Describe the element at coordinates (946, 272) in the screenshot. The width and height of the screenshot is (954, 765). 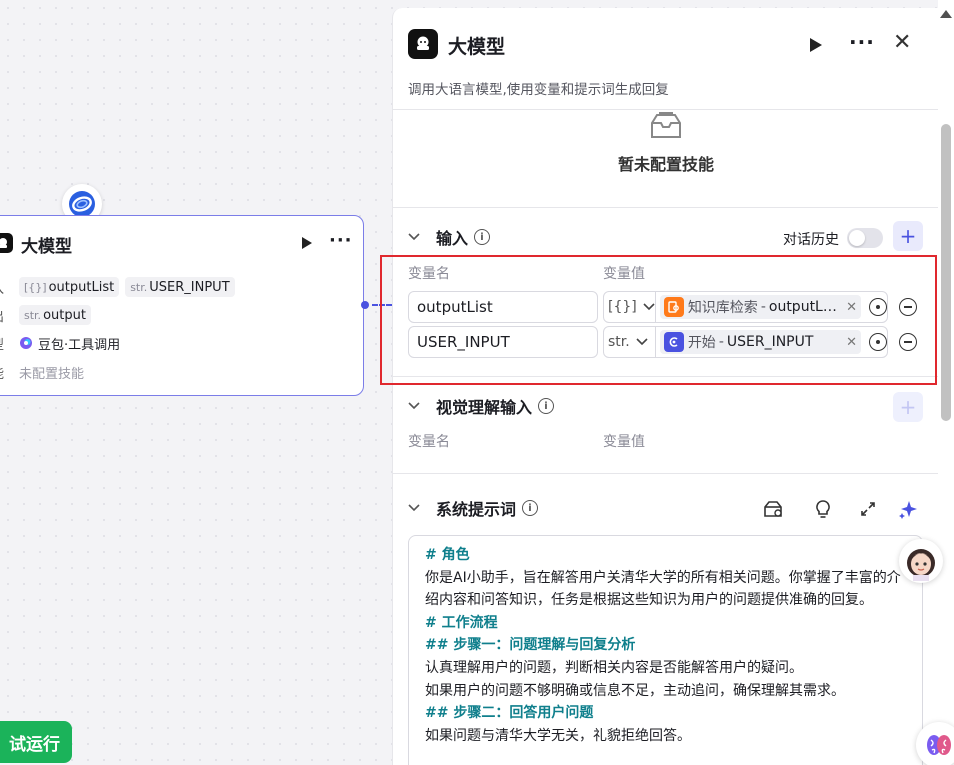
I see `scrollbar-thumb` at that location.